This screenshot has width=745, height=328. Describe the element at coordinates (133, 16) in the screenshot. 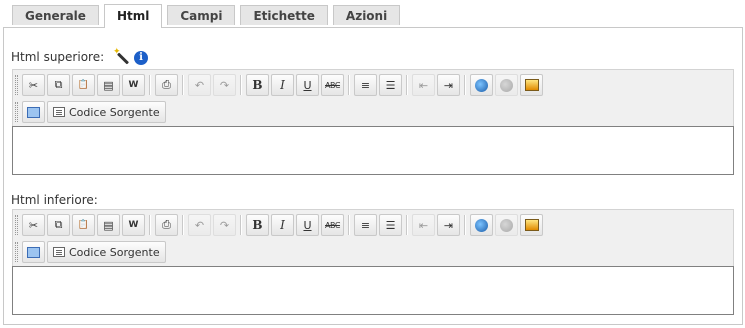

I see `tab-html: Html` at that location.